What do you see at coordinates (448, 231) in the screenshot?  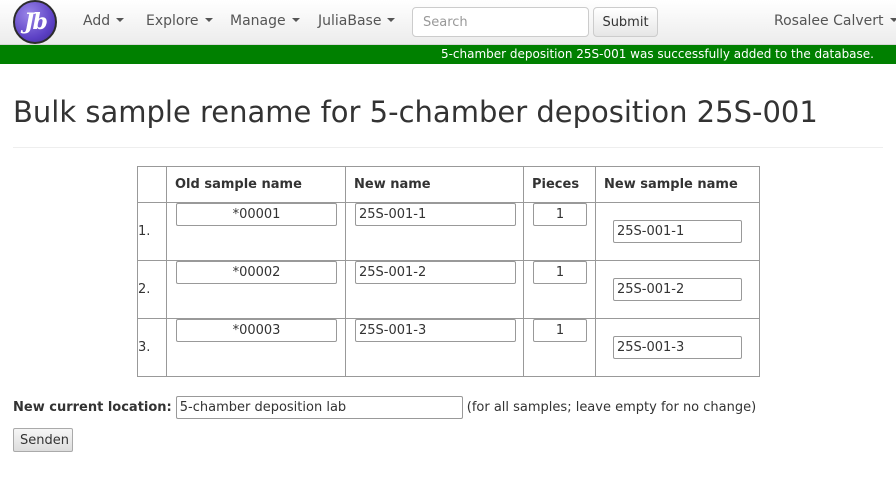 I see `table-row: 1.` at bounding box center [448, 231].